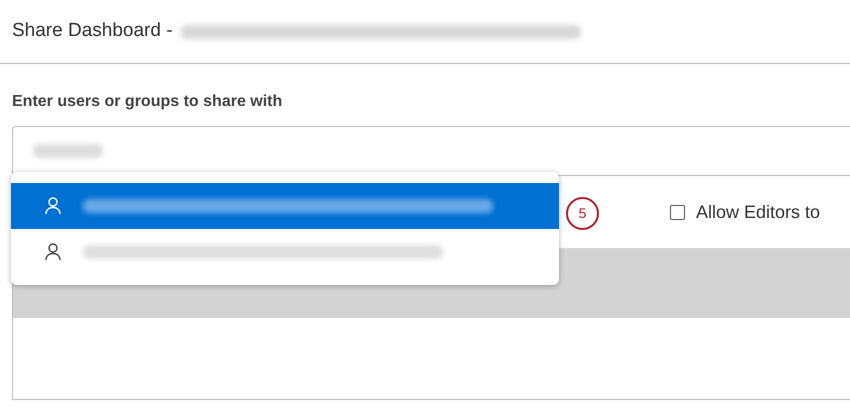 This screenshot has width=850, height=409. Describe the element at coordinates (68, 151) in the screenshot. I see `redacted-text` at that location.